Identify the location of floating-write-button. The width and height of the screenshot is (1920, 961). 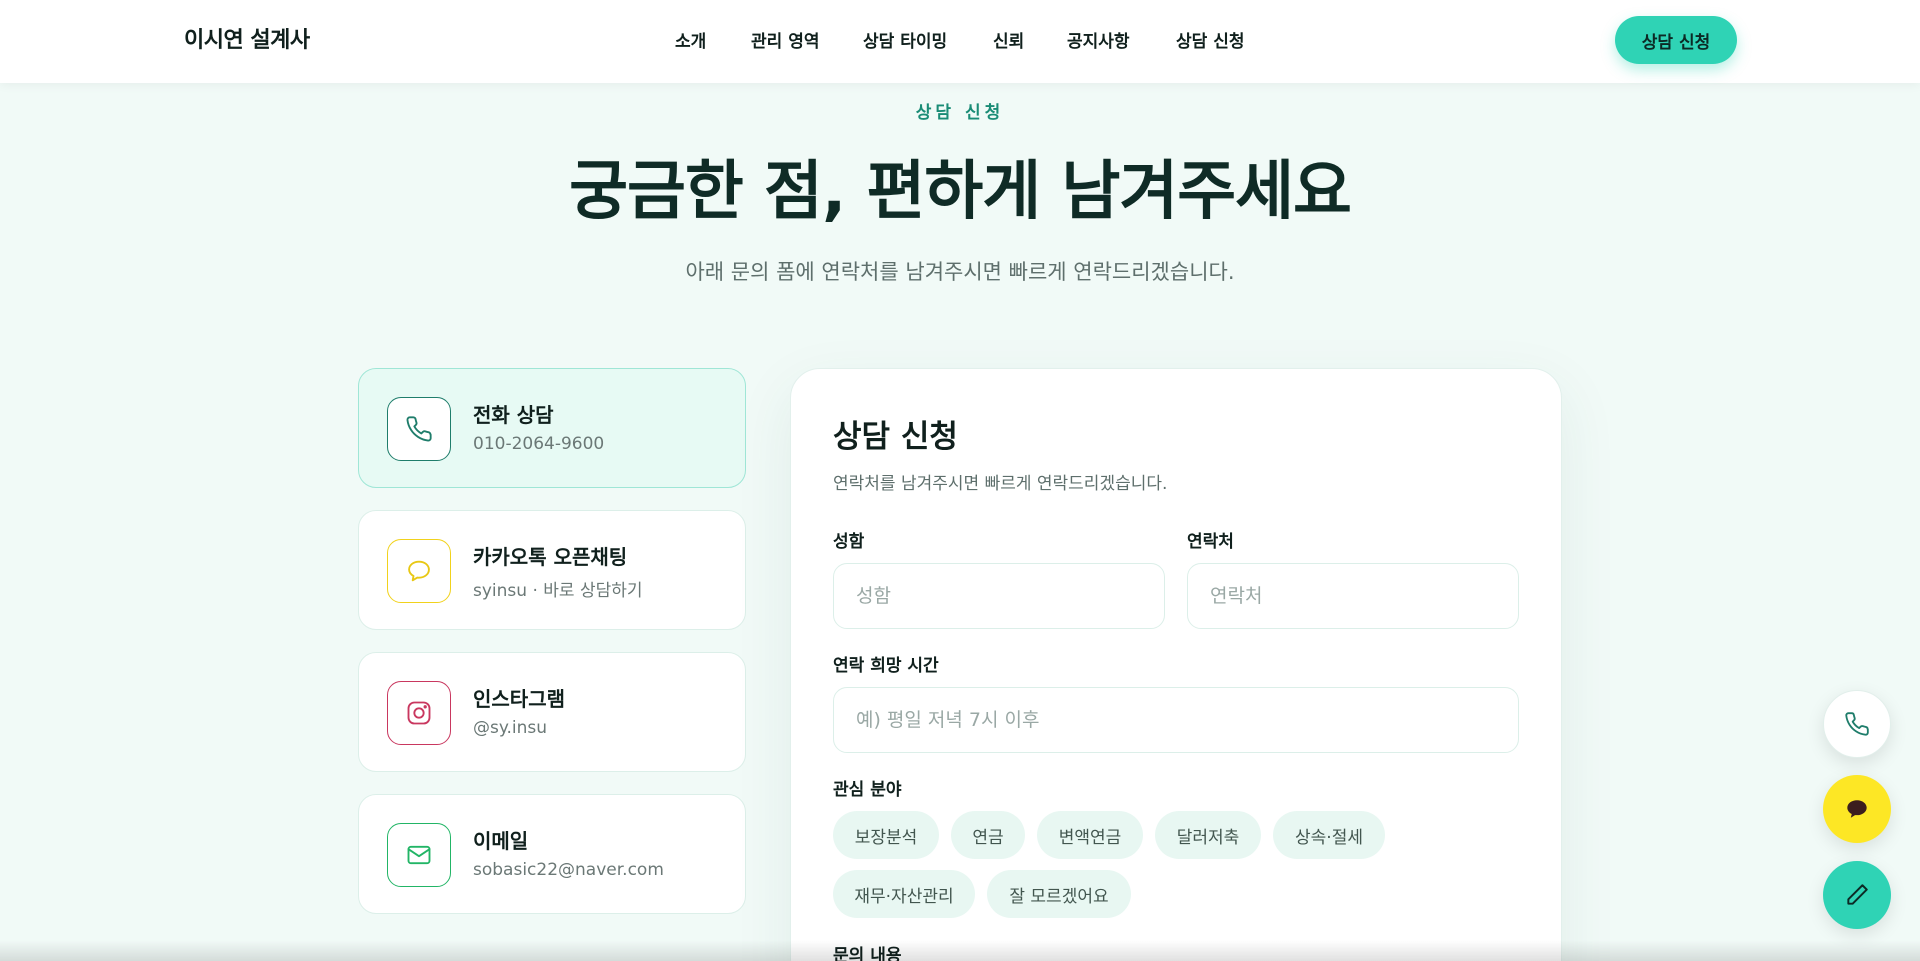
(1857, 895).